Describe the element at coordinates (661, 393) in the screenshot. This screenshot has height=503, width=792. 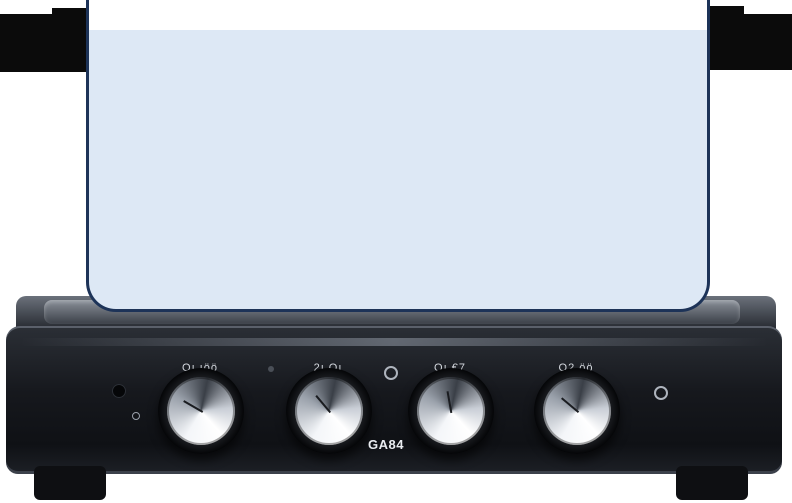
I see `power-indicator-icon` at that location.